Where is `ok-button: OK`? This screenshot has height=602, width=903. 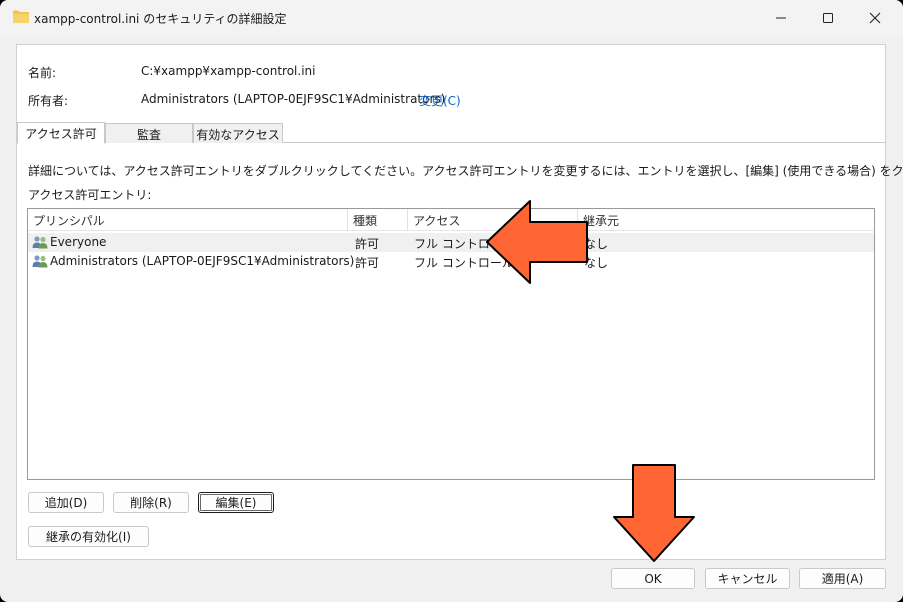 ok-button: OK is located at coordinates (653, 578).